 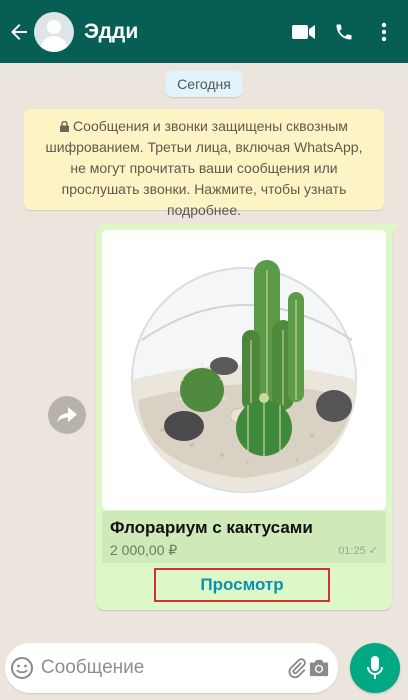 What do you see at coordinates (384, 32) in the screenshot?
I see `more-icon` at bounding box center [384, 32].